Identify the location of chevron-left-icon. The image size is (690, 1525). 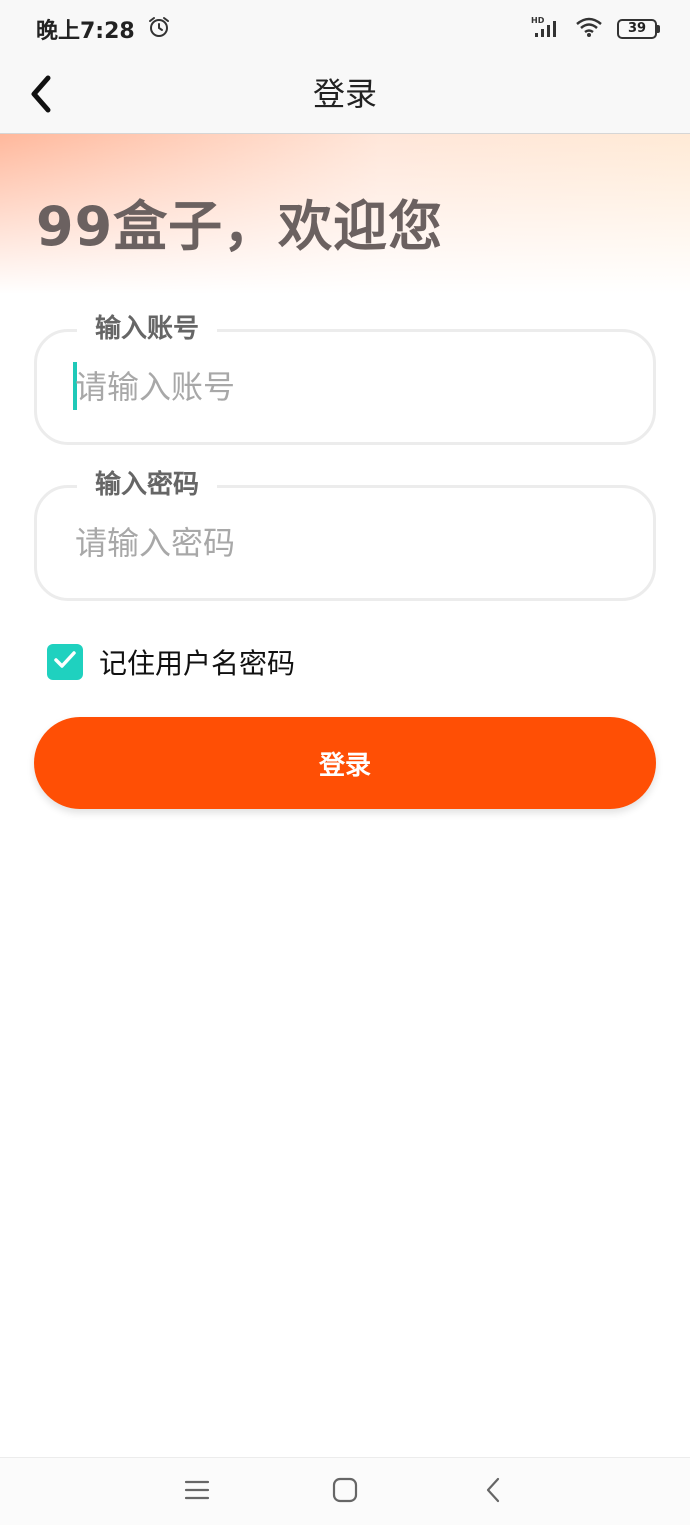
(41, 96).